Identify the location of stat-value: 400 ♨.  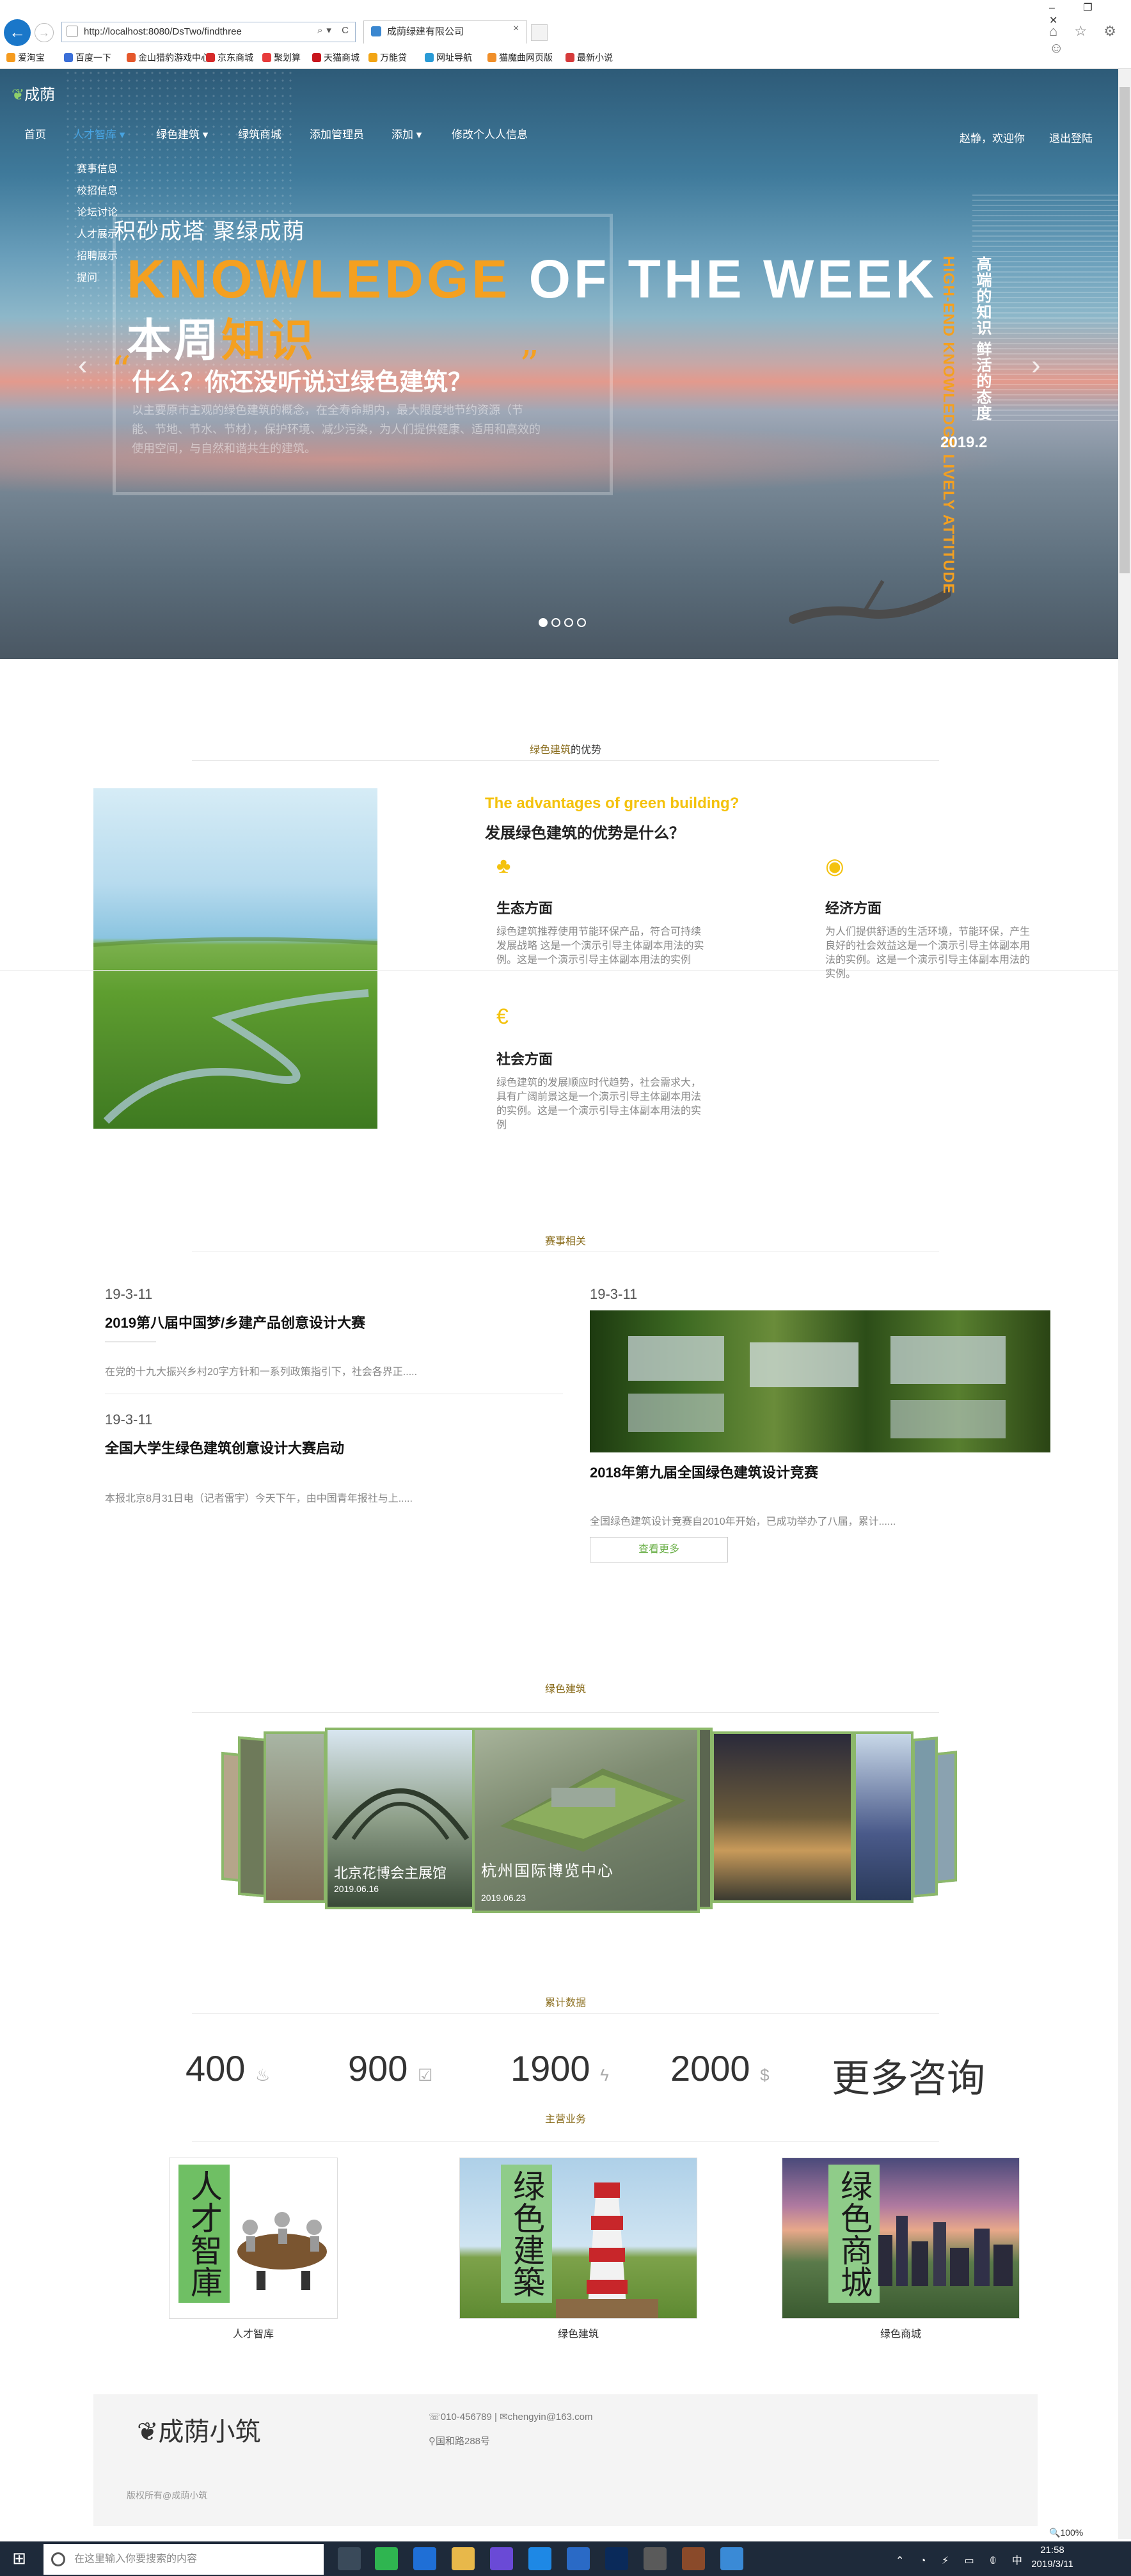
(228, 2068).